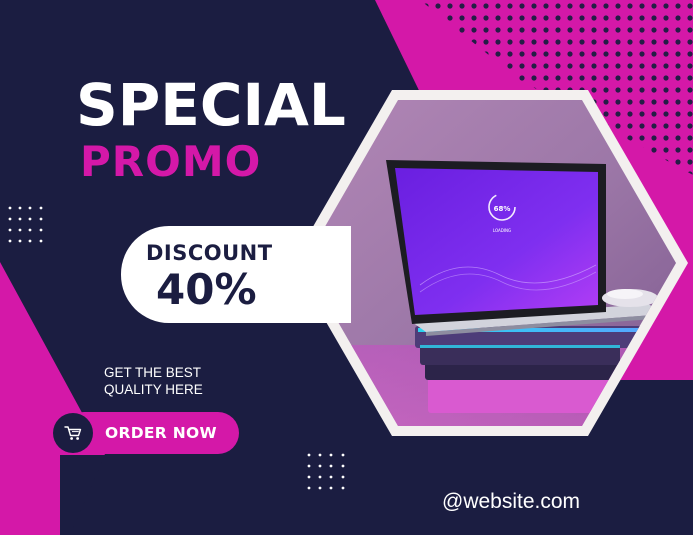 The height and width of the screenshot is (535, 693). Describe the element at coordinates (502, 209) in the screenshot. I see `screen-loading-percent: 68%` at that location.